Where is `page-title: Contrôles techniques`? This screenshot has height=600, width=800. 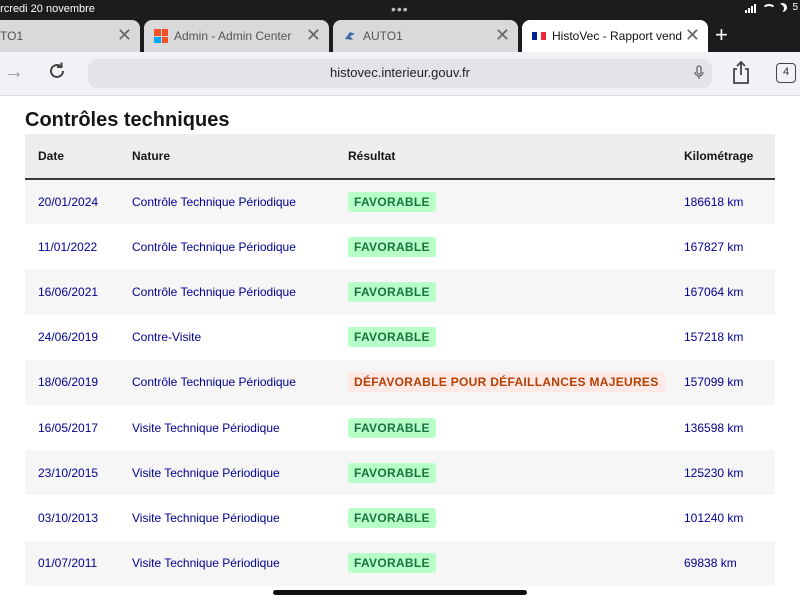 page-title: Contrôles techniques is located at coordinates (127, 120).